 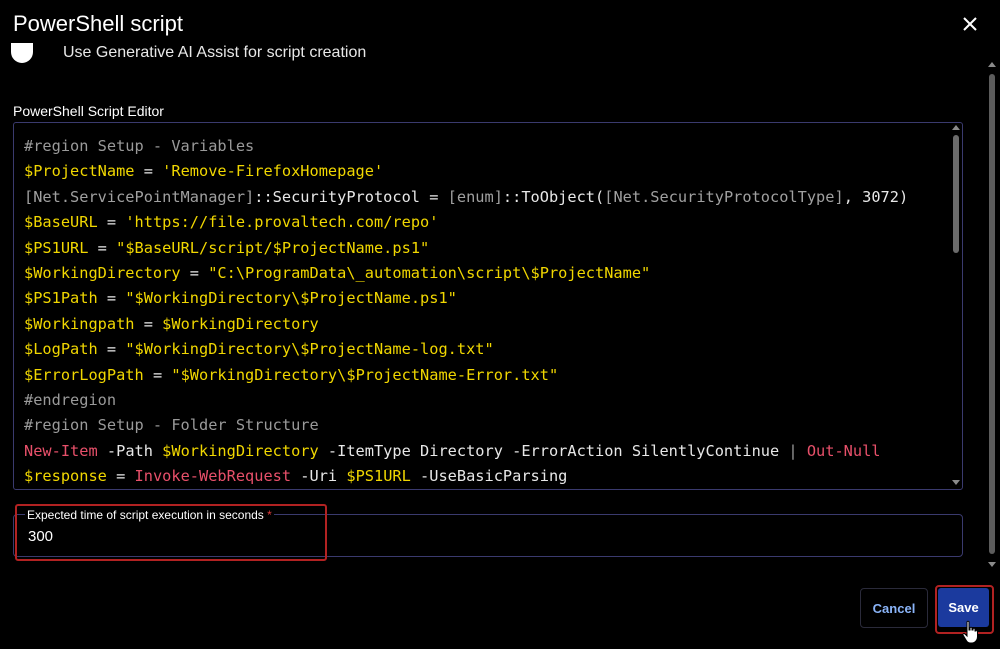 What do you see at coordinates (992, 64) in the screenshot?
I see `dialog-scroll-up-icon` at bounding box center [992, 64].